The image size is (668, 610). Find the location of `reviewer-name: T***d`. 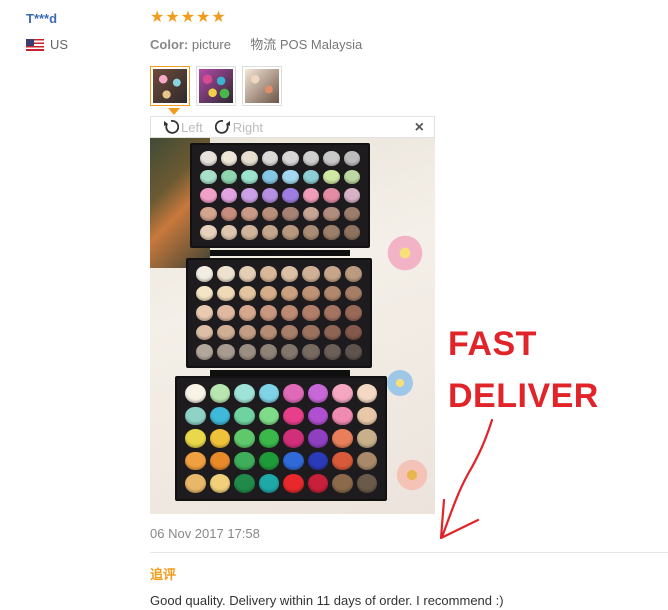

reviewer-name: T***d is located at coordinates (41, 18).